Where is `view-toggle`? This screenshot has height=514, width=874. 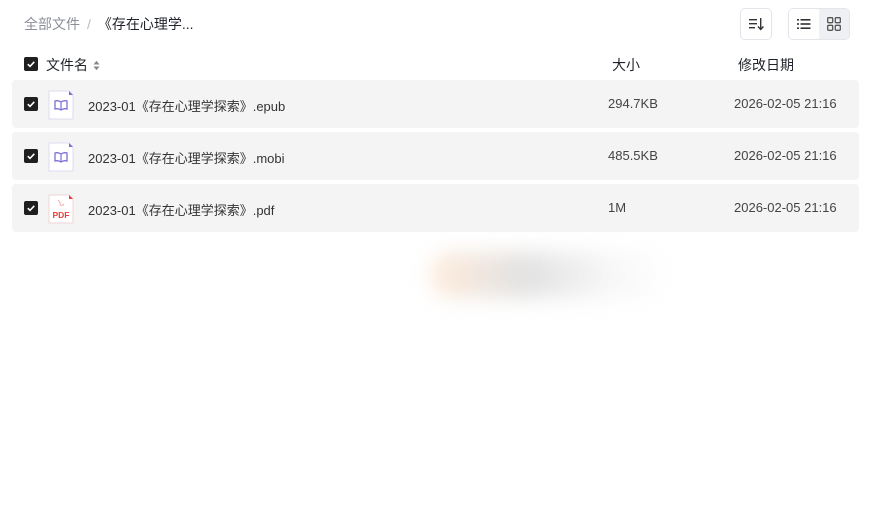 view-toggle is located at coordinates (819, 24).